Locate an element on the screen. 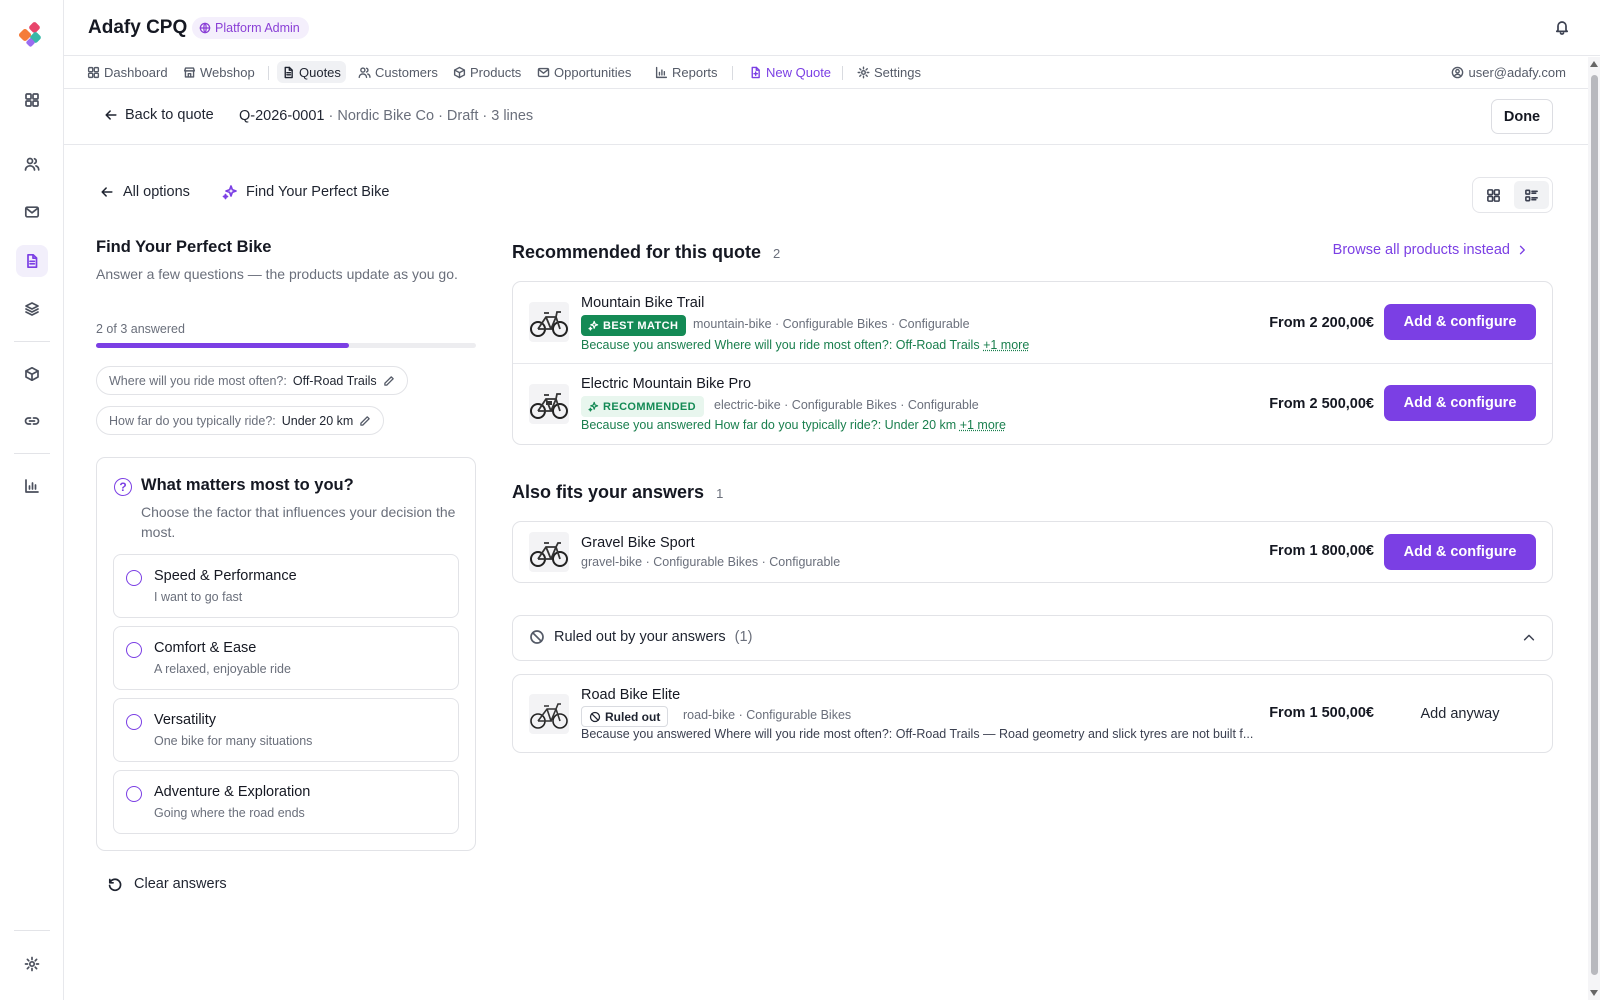 The image size is (1600, 1000). ruled-out-toggle: Ruled out by your answers (1) is located at coordinates (1032, 638).